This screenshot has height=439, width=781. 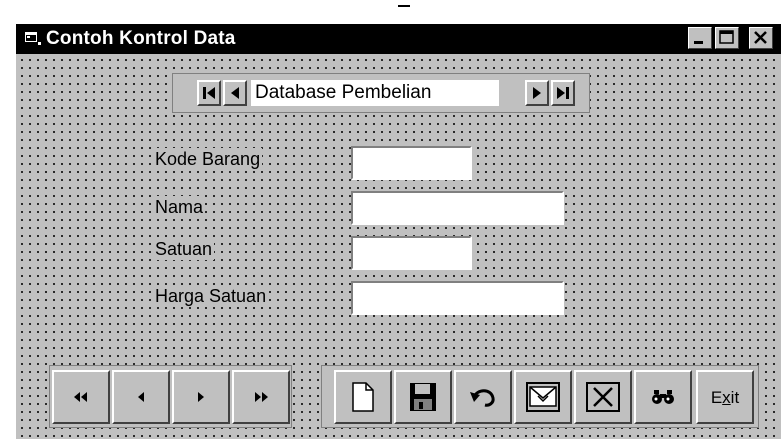 I want to click on move-previous-icon, so click(x=235, y=93).